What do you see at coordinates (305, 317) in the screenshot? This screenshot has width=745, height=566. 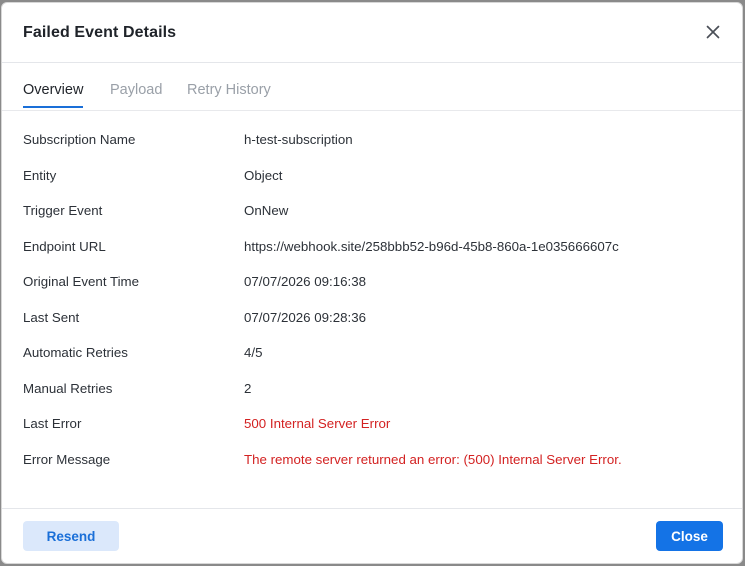 I see `detail-value: 07/07/2026 09:28:36` at bounding box center [305, 317].